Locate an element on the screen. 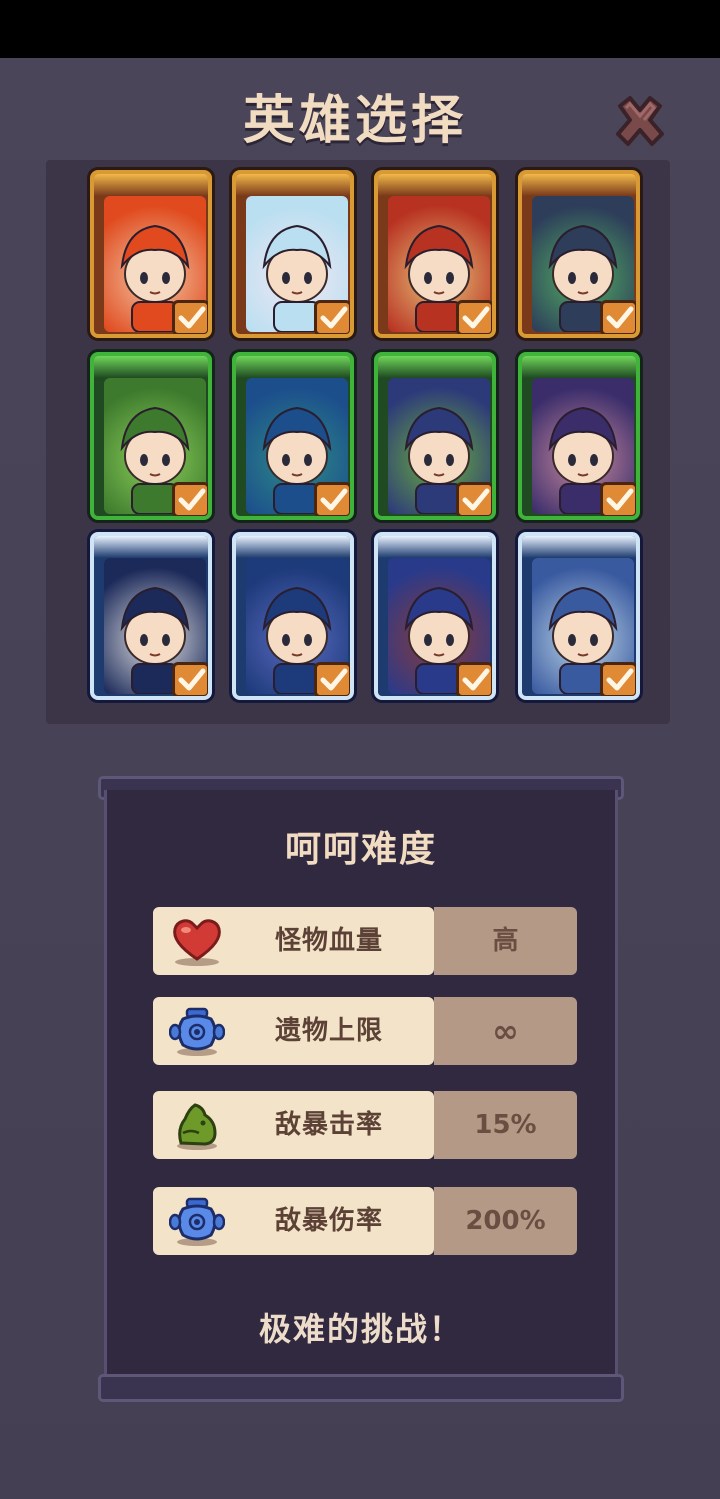 The height and width of the screenshot is (1499, 720). status-bar is located at coordinates (360, 29).